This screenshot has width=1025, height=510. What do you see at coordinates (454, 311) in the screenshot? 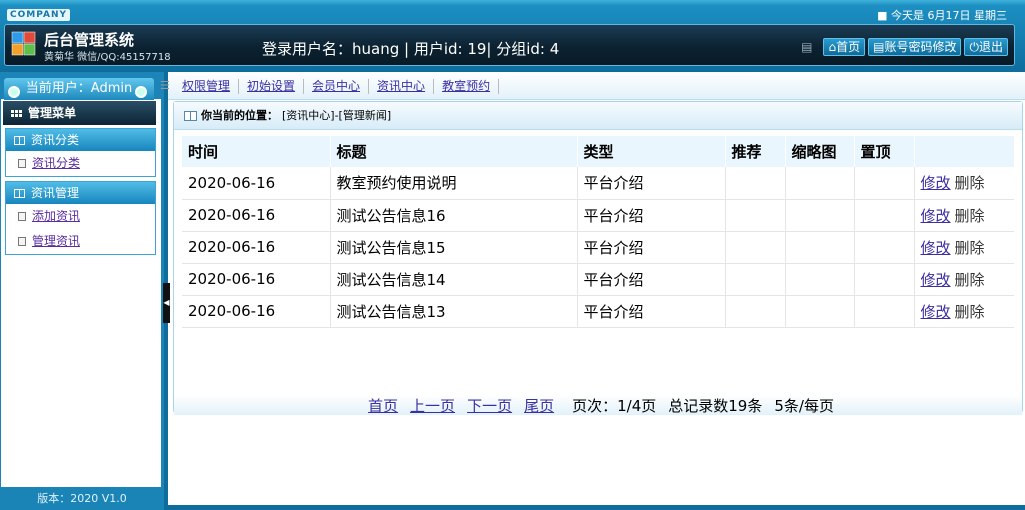
I see `cell-title: 测试公告信息13` at bounding box center [454, 311].